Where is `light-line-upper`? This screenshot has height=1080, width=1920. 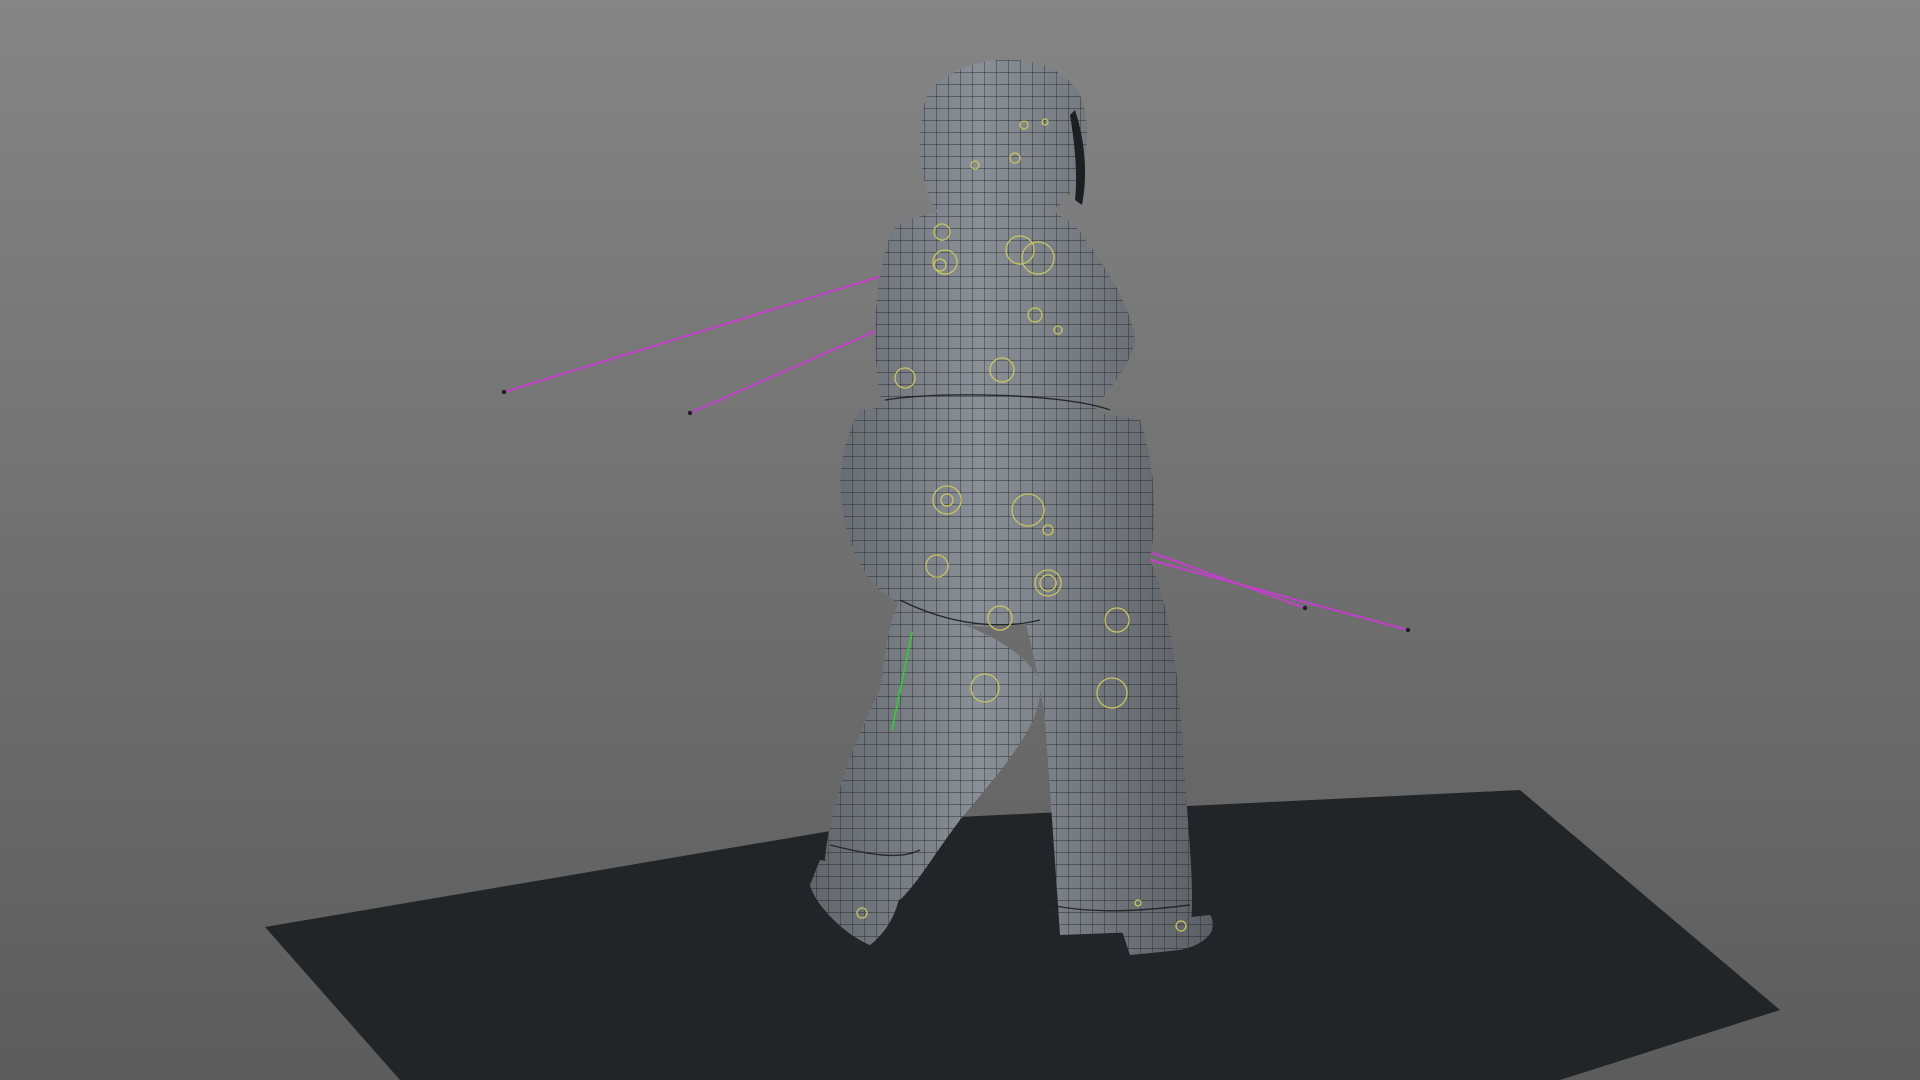
light-line-upper is located at coordinates (694, 333).